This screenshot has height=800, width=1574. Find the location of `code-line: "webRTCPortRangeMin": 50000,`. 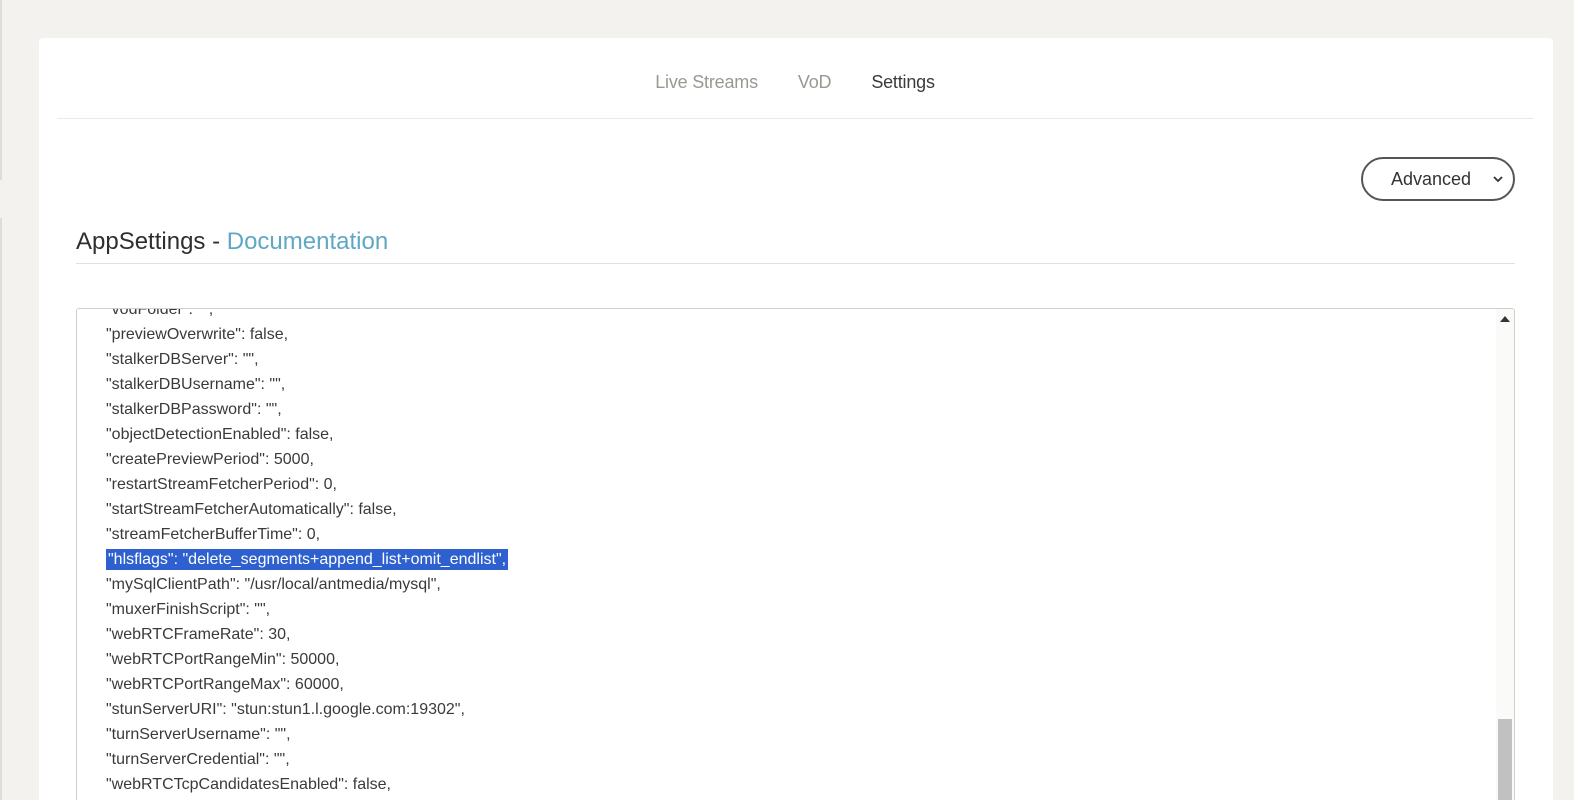

code-line: "webRTCPortRangeMin": 50000, is located at coordinates (307, 659).